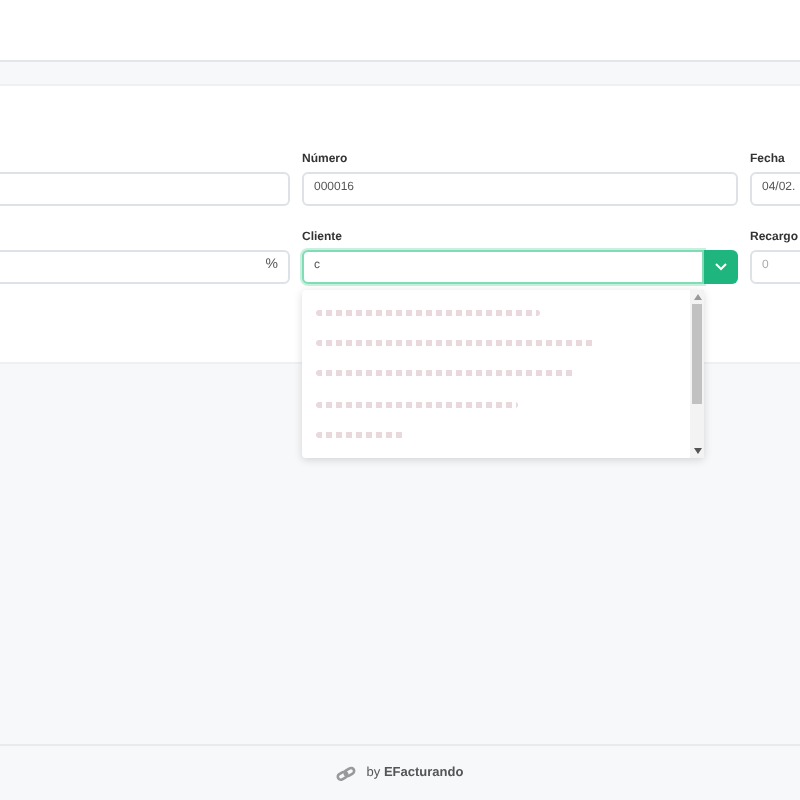 The width and height of the screenshot is (800, 800). What do you see at coordinates (697, 451) in the screenshot?
I see `scroll-down-icon` at bounding box center [697, 451].